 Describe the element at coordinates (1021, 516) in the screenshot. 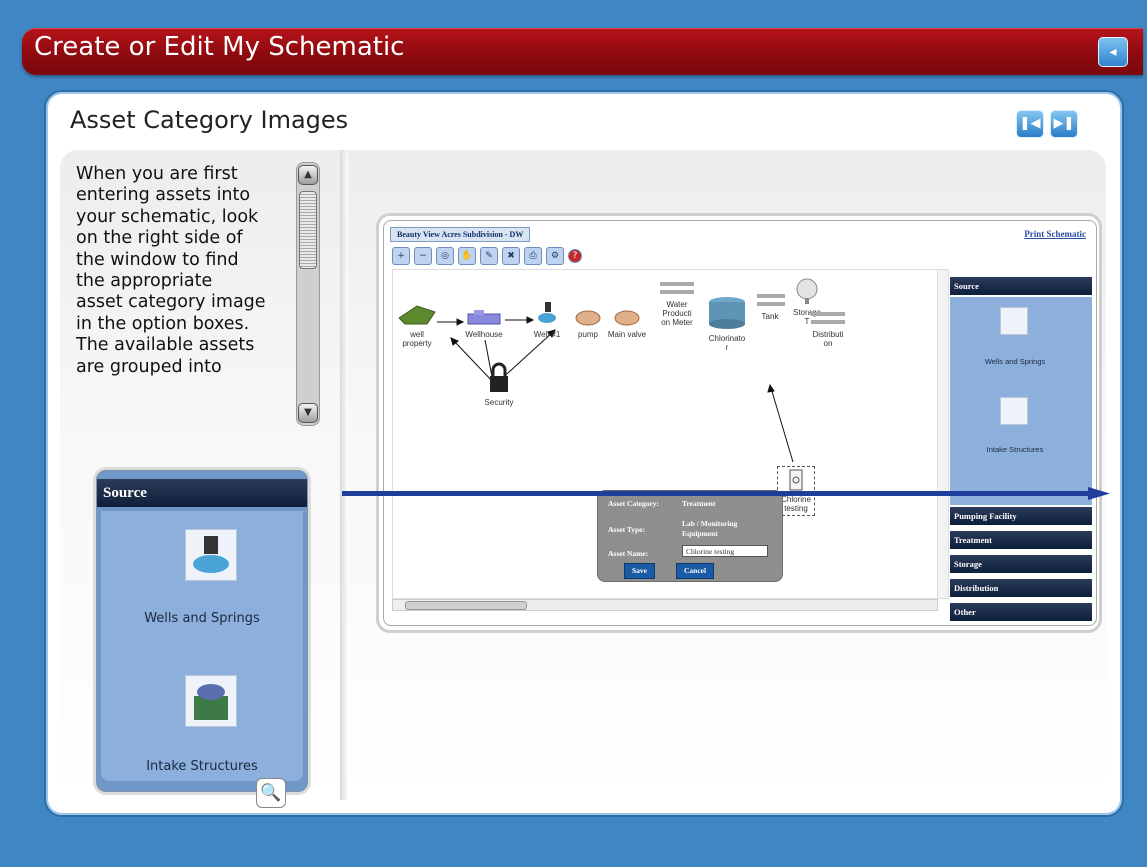

I see `category-pumping-facility: Pumping Facility` at that location.